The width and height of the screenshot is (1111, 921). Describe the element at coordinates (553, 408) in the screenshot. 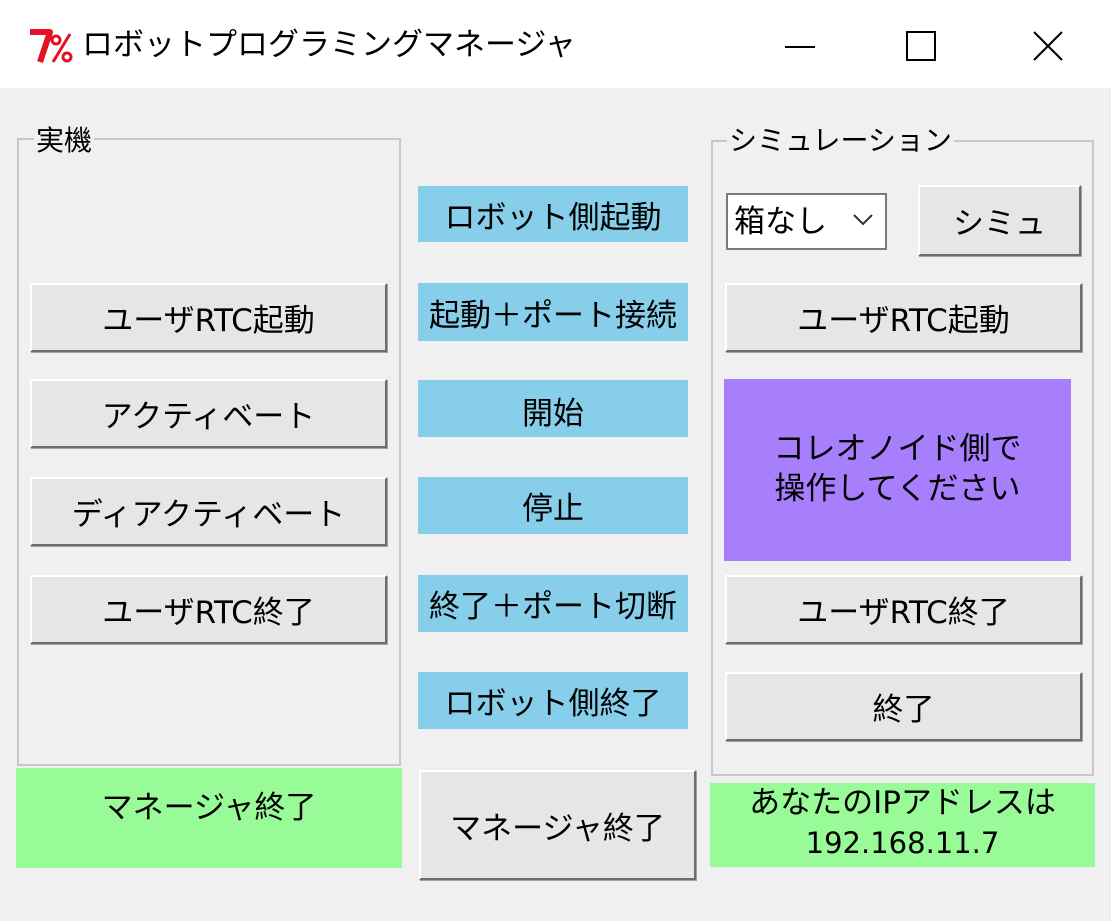

I see `begin-button: 開始` at that location.